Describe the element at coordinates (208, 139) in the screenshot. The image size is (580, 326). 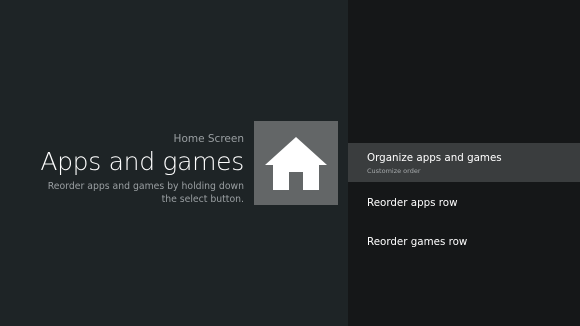
I see `section-label: Home Screen` at that location.